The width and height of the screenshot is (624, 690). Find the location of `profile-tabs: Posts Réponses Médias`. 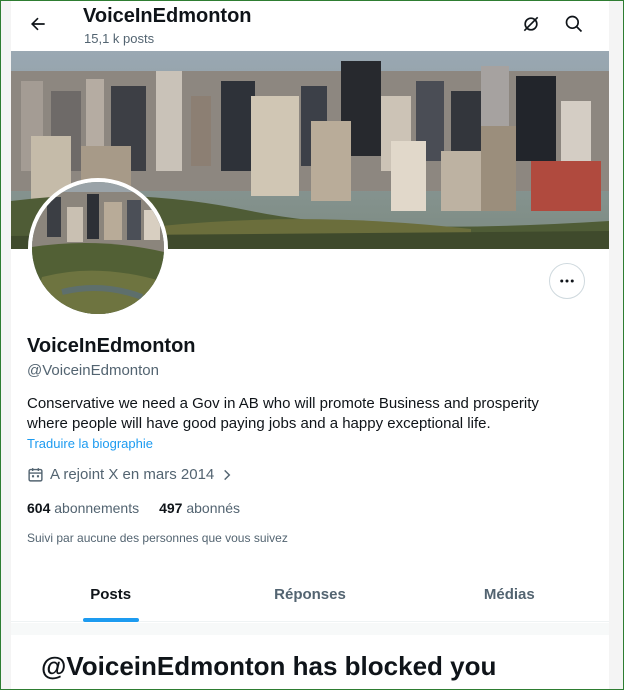

profile-tabs: Posts Réponses Médias is located at coordinates (310, 594).